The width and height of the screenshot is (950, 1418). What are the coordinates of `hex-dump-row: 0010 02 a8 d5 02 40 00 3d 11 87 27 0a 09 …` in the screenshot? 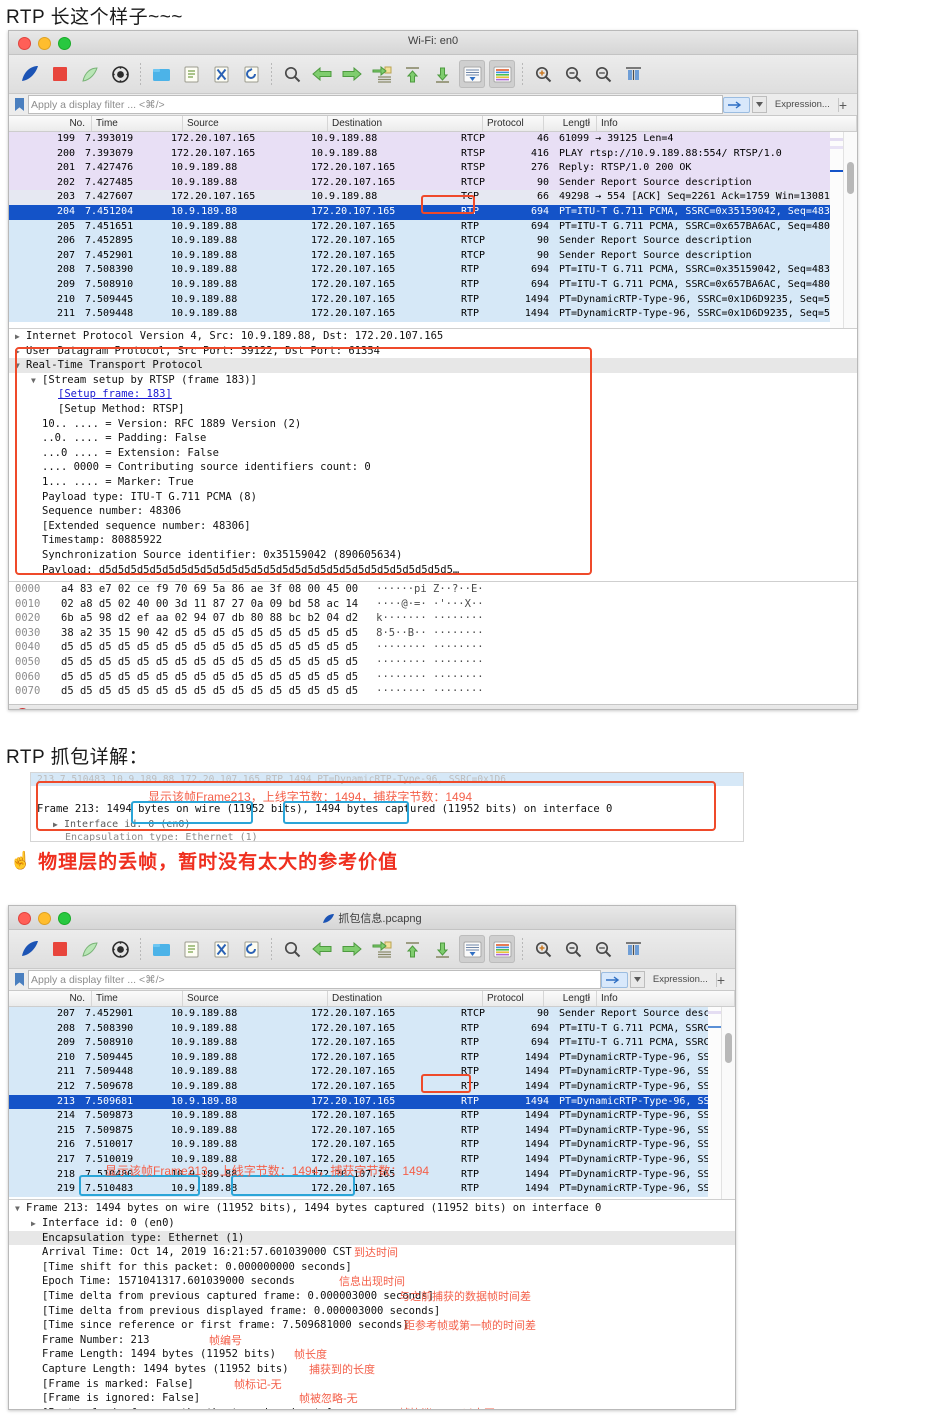 It's located at (433, 604).